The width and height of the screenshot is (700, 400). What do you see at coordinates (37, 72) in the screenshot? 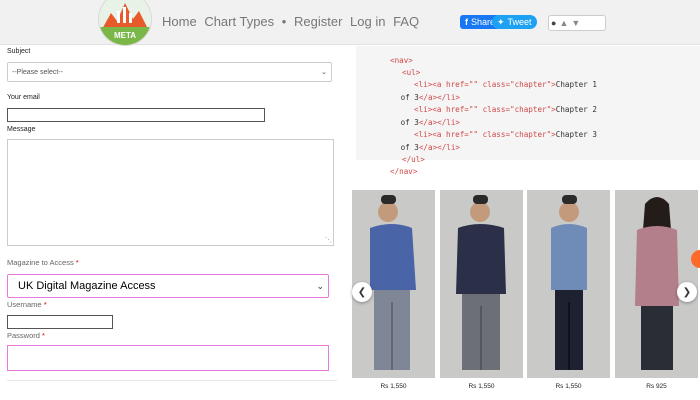
I see `subject-select-value: --Please select--` at bounding box center [37, 72].